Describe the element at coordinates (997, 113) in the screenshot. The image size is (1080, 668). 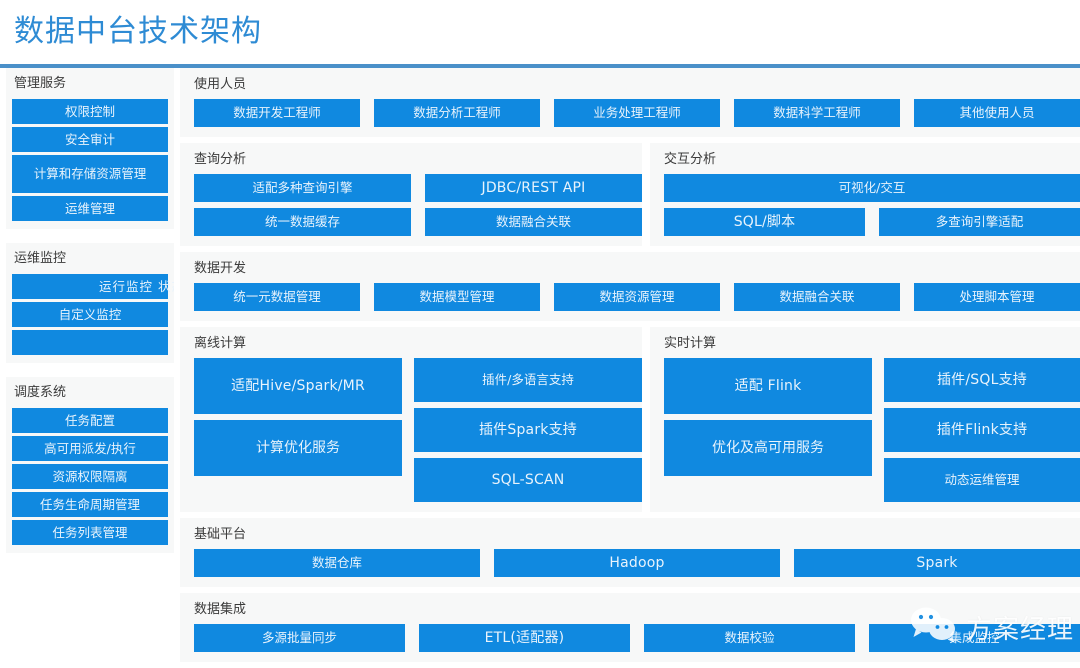
I see `bar-other-users: 其他使用人员` at that location.